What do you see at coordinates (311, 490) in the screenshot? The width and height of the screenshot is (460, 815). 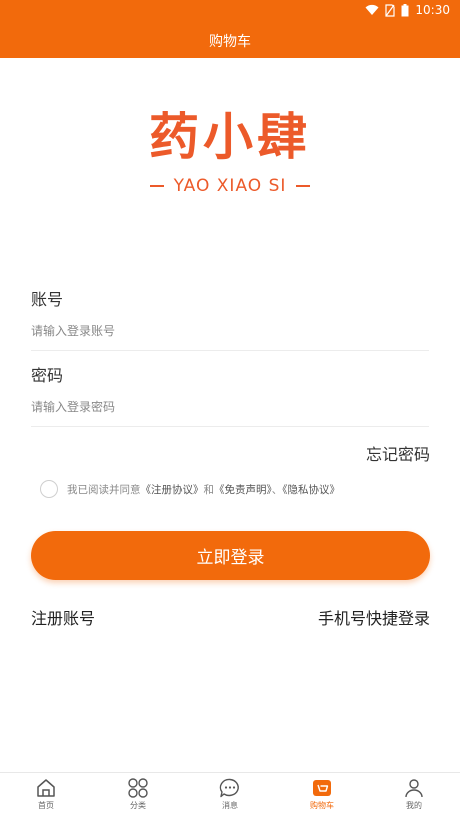 I see `privacy-protocol-link: 《隐私协议》` at bounding box center [311, 490].